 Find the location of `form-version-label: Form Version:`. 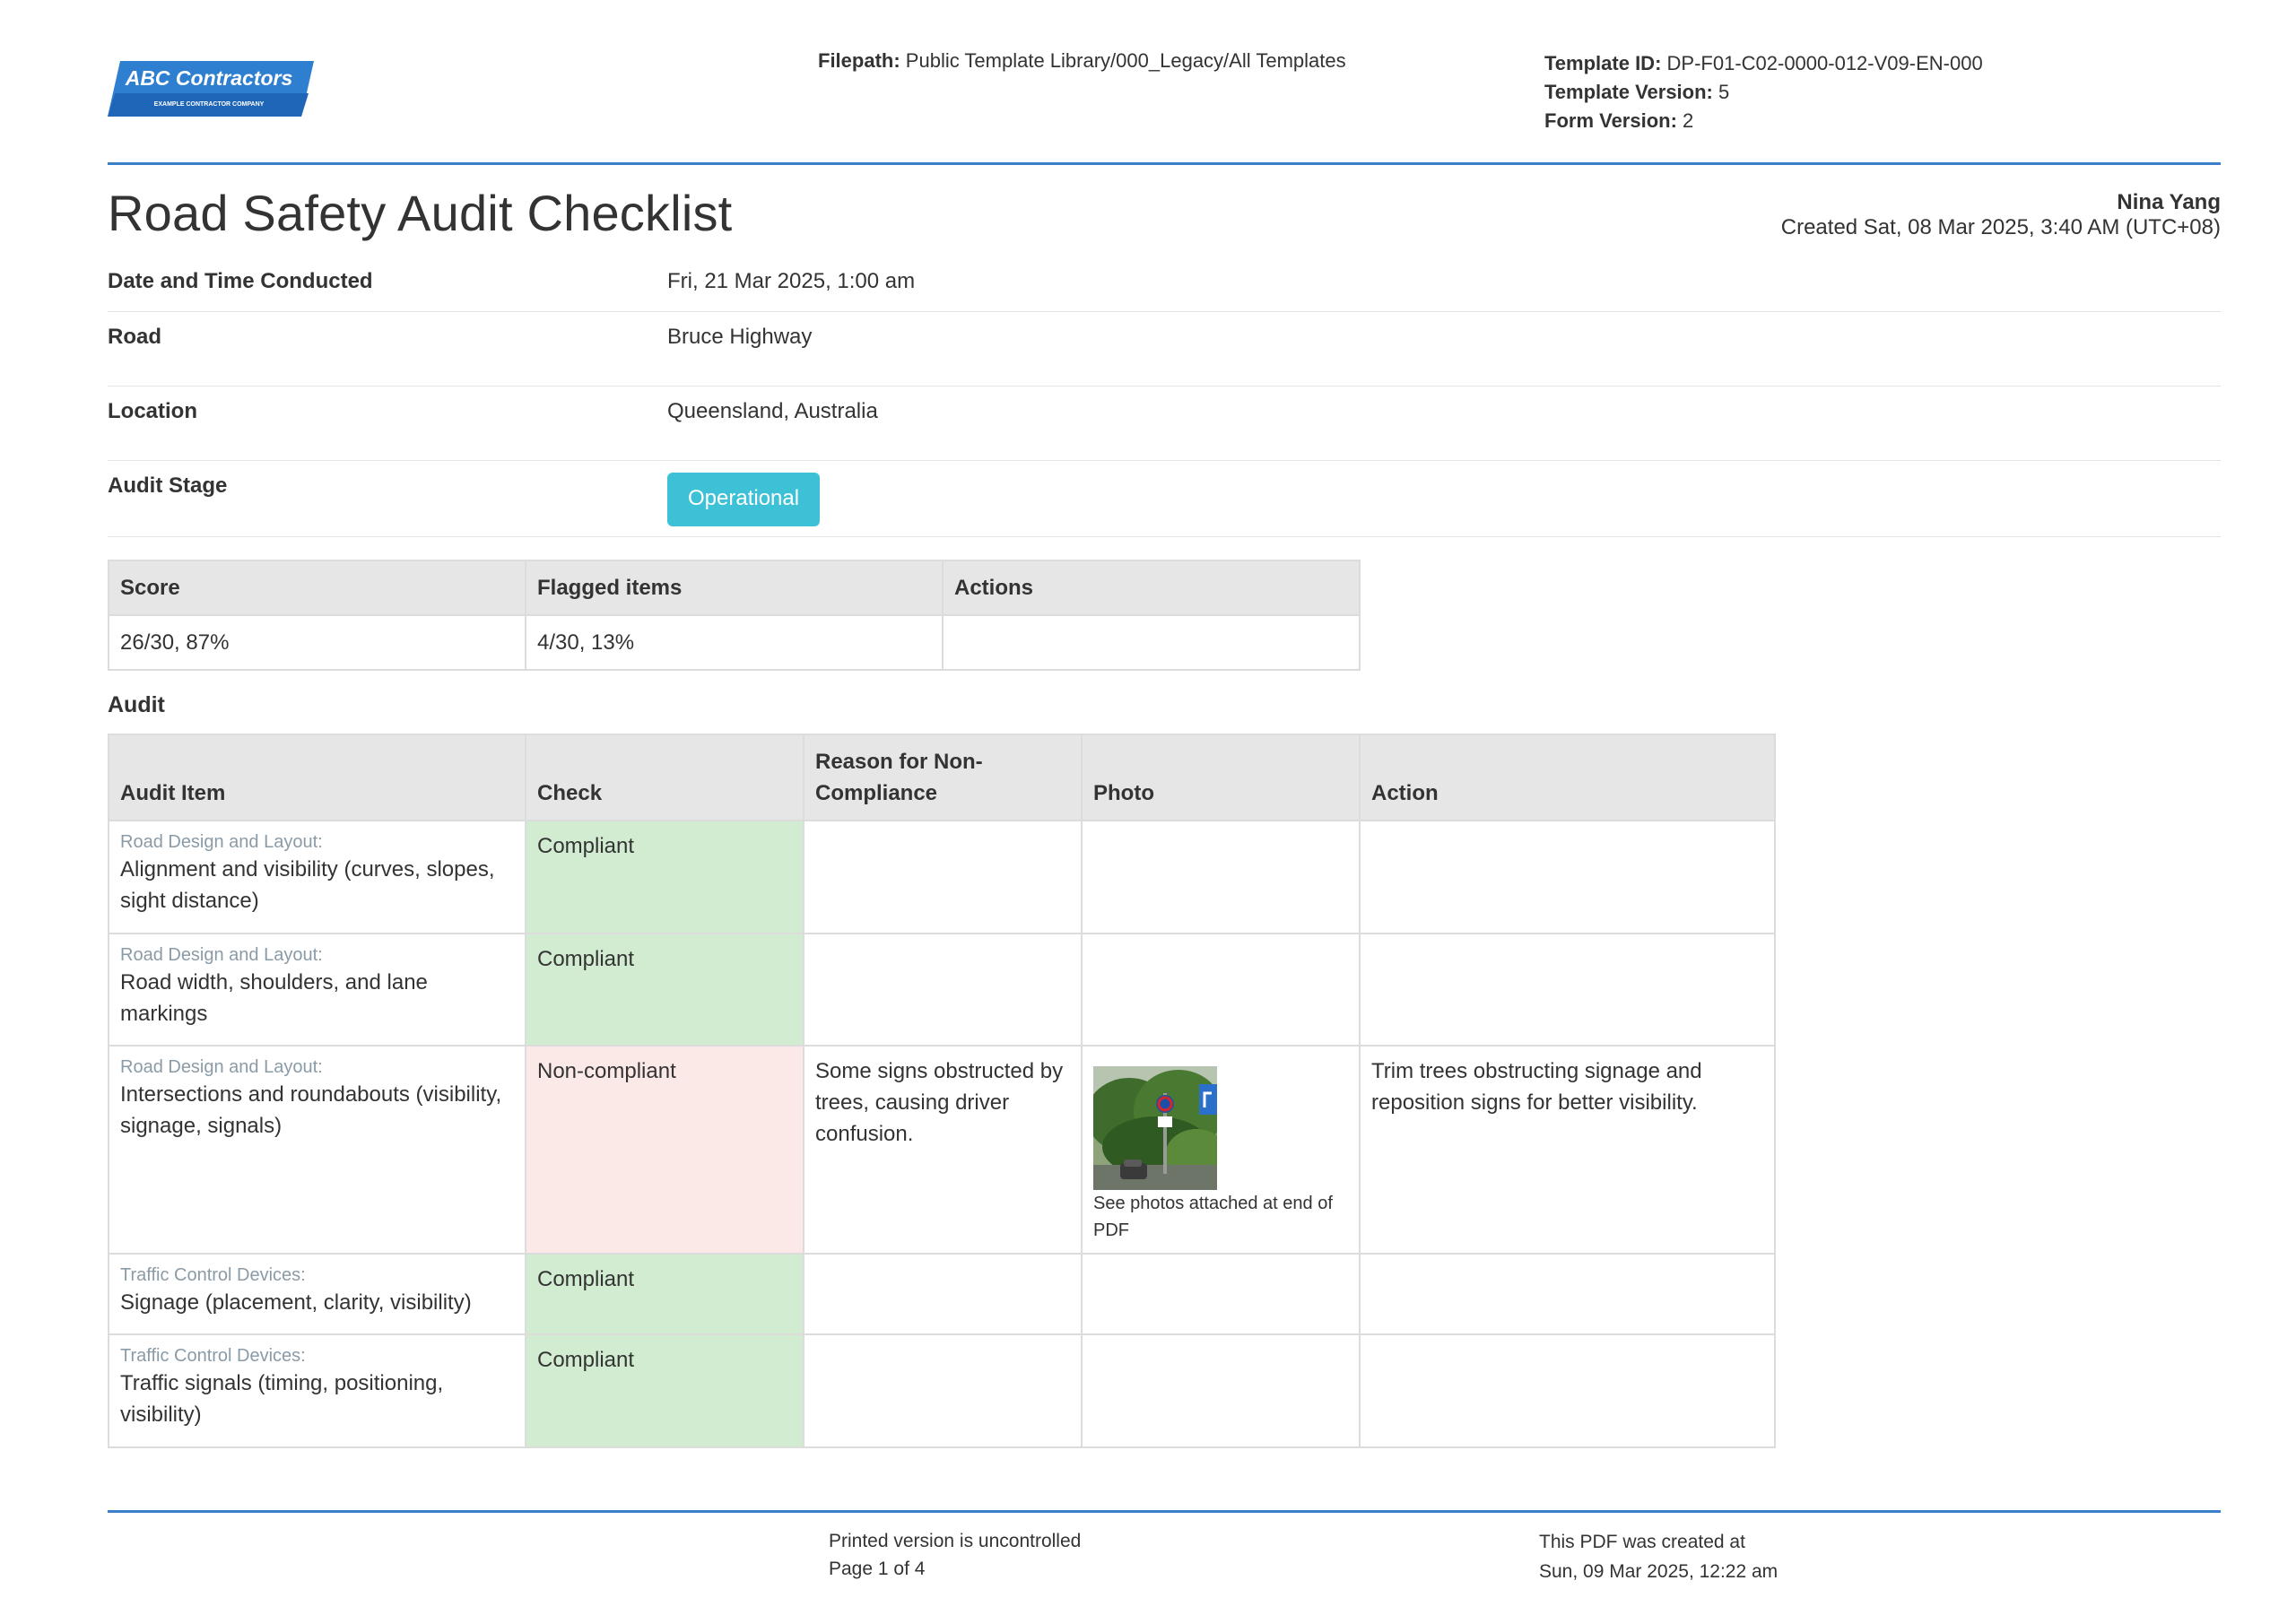

form-version-label: Form Version: is located at coordinates (1610, 120).